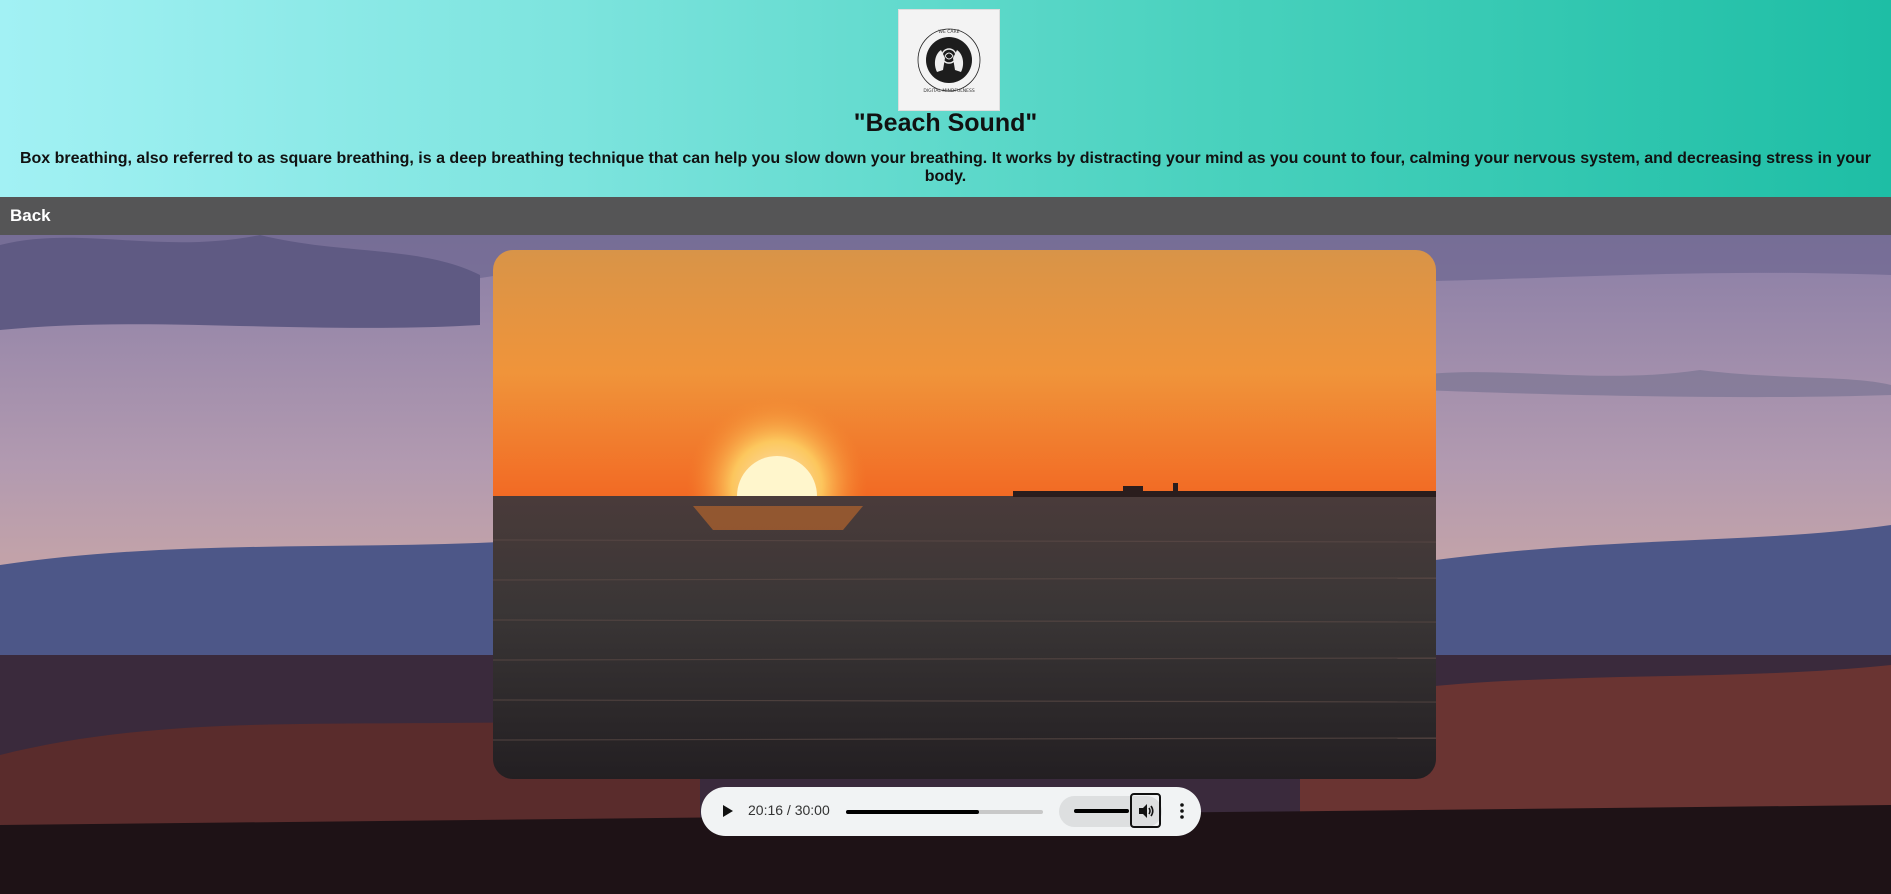 This screenshot has width=1891, height=894. What do you see at coordinates (1145, 810) in the screenshot?
I see `volume-icon` at bounding box center [1145, 810].